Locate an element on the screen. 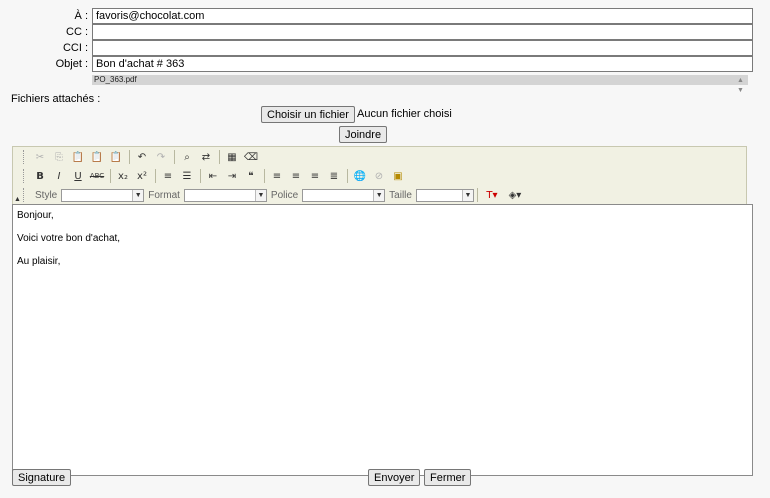 The height and width of the screenshot is (498, 770). format-label: Format is located at coordinates (164, 195).